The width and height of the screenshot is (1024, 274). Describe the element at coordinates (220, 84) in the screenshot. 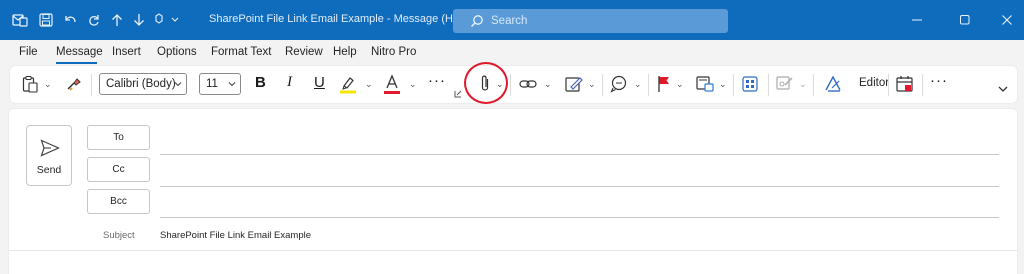

I see `font-size-dropdown: 11` at that location.